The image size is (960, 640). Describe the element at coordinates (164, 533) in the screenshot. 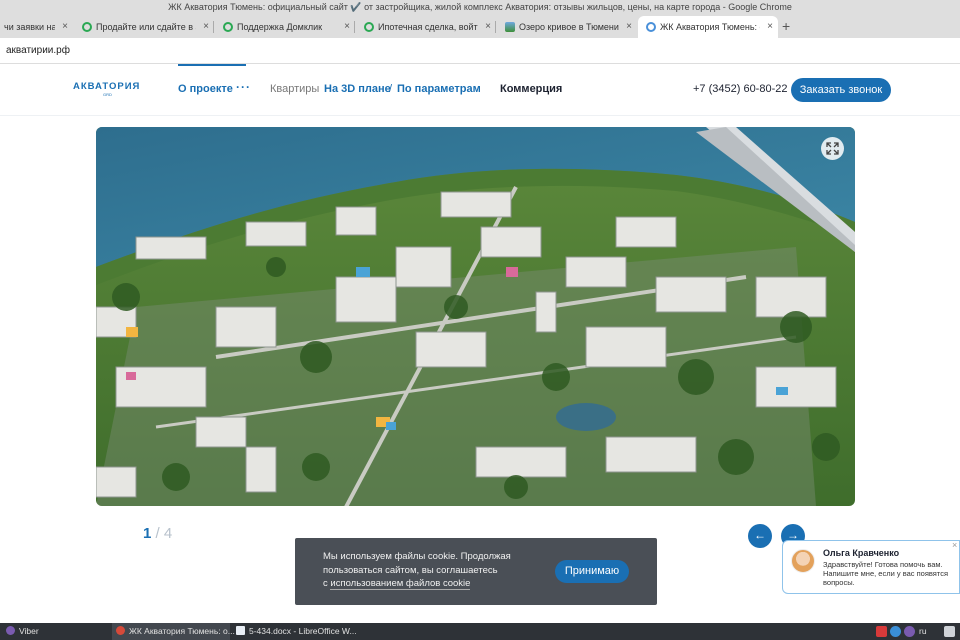

I see `slide-total: / 4` at that location.